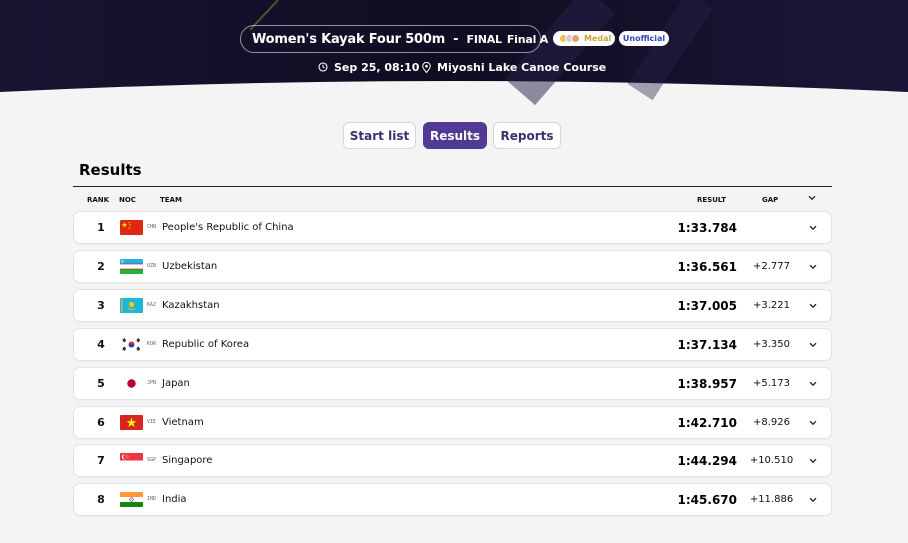 This screenshot has height=543, width=908. What do you see at coordinates (131, 305) in the screenshot?
I see `flag-kaz-icon` at bounding box center [131, 305].